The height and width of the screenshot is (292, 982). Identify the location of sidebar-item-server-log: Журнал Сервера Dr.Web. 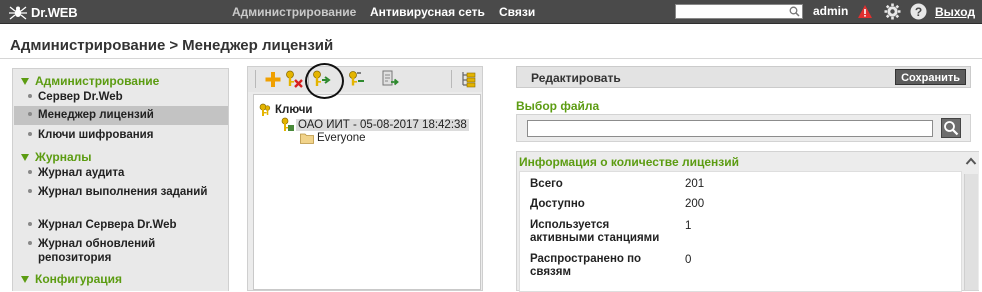
(121, 225).